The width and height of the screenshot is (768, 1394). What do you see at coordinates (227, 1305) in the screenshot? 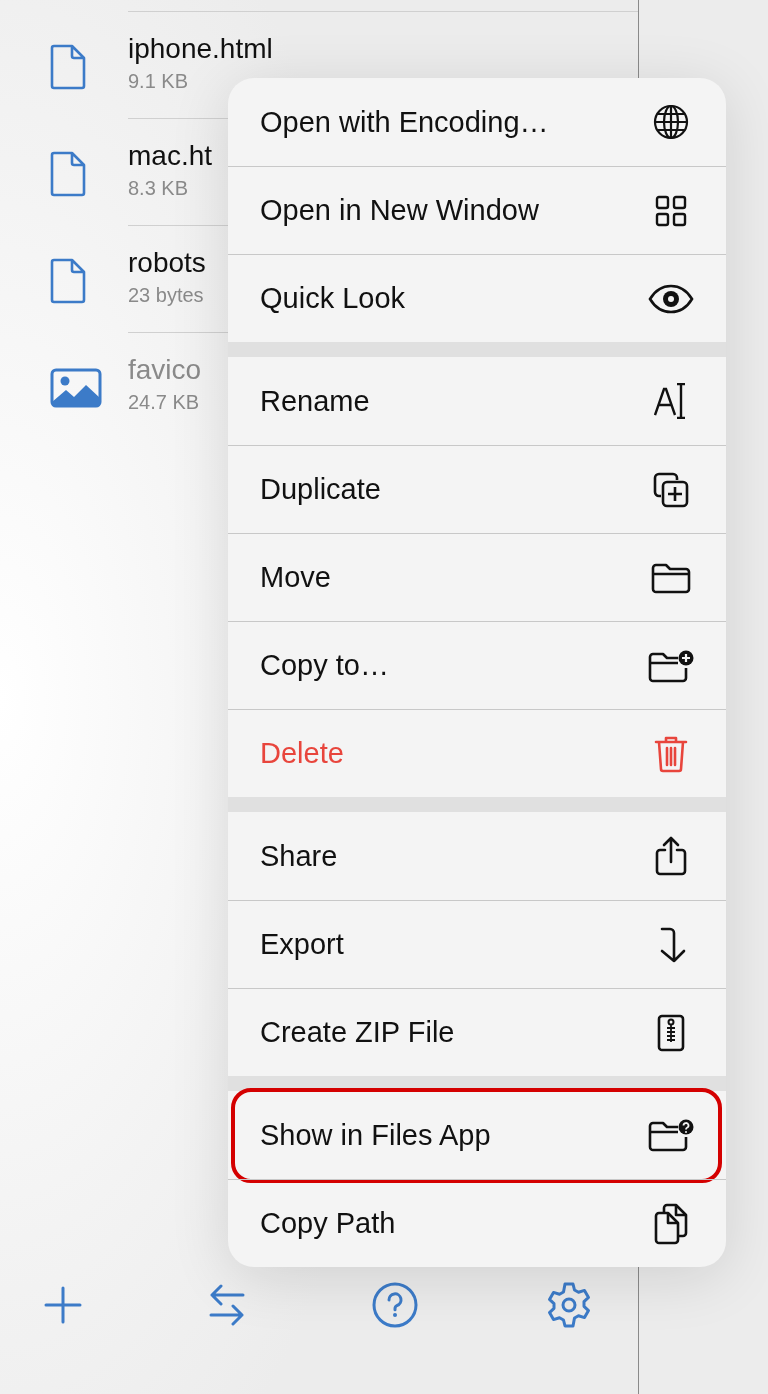
I see `swap-arrows-icon` at bounding box center [227, 1305].